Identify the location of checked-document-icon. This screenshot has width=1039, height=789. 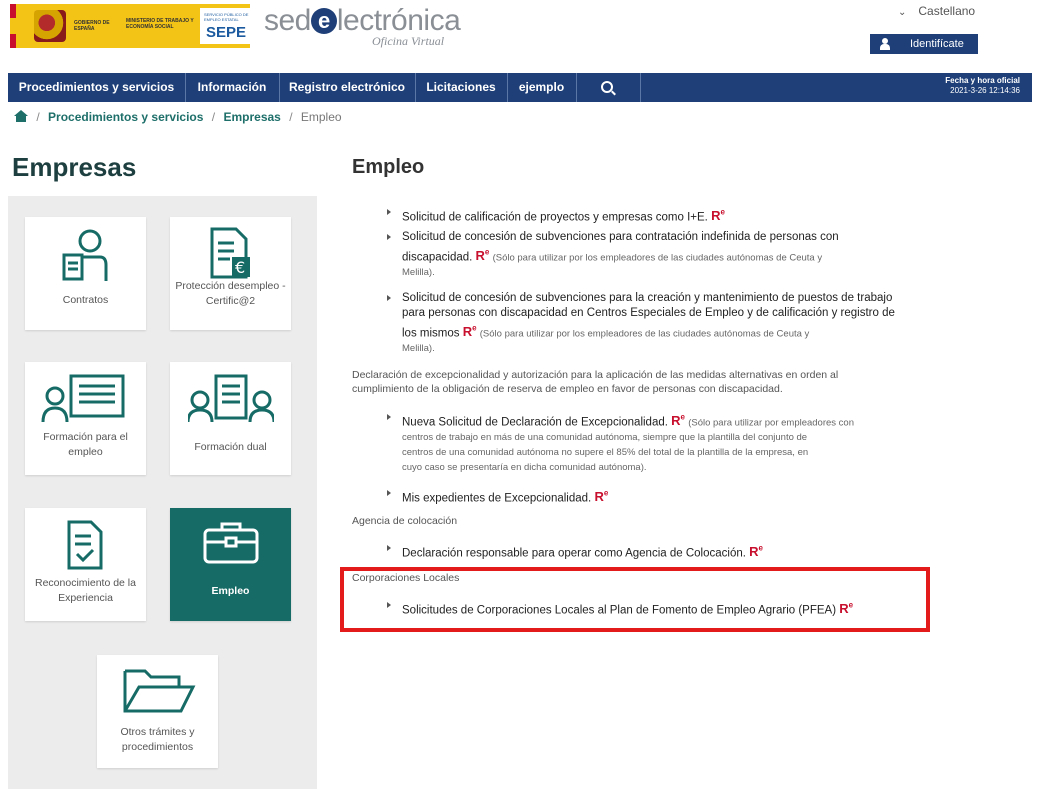
(85, 545).